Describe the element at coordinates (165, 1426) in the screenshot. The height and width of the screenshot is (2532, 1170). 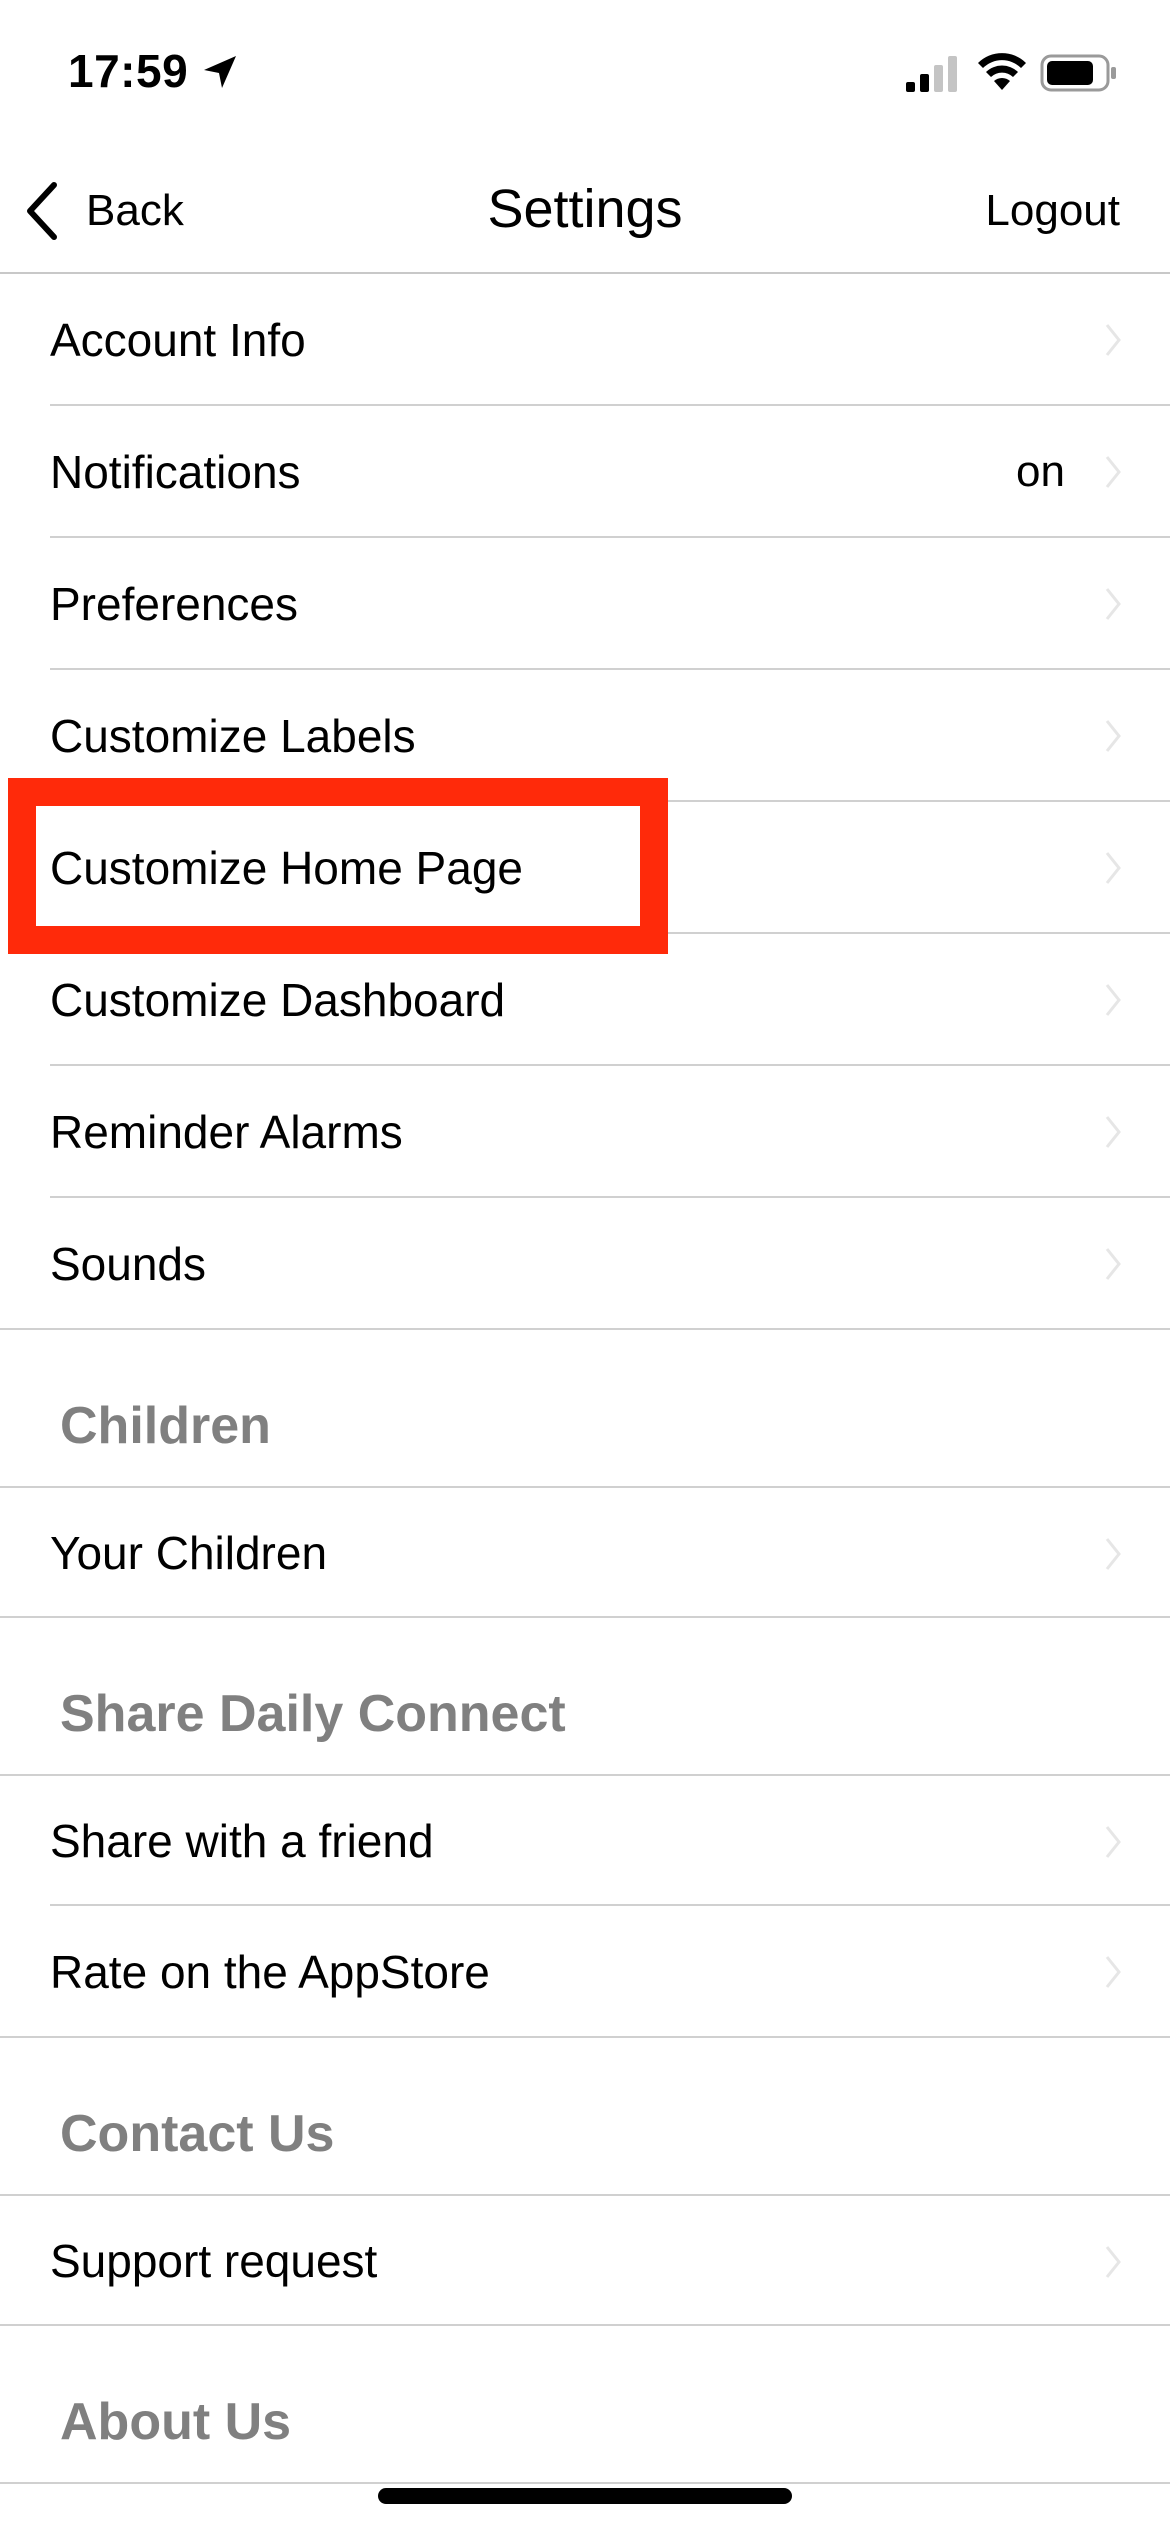
I see `section-title: Children` at that location.